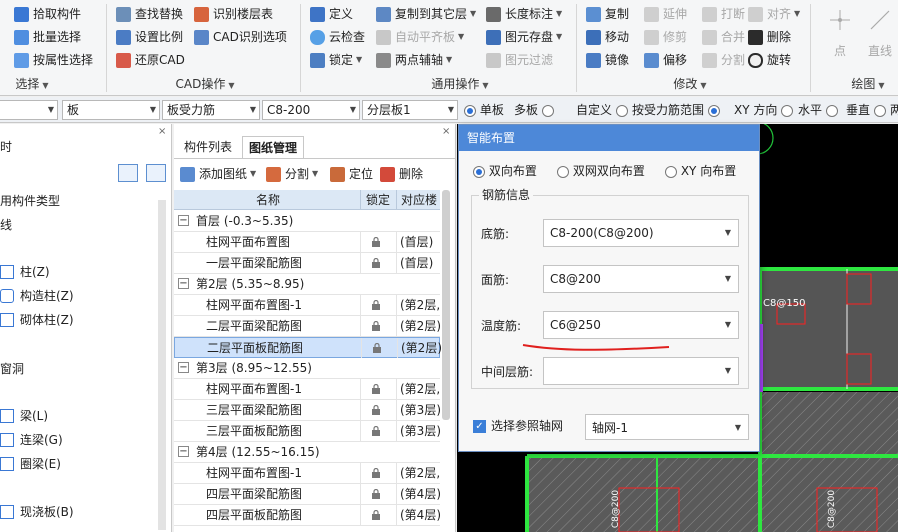 The width and height of the screenshot is (898, 532). What do you see at coordinates (29, 110) in the screenshot?
I see `layer-combo: ▼` at bounding box center [29, 110].